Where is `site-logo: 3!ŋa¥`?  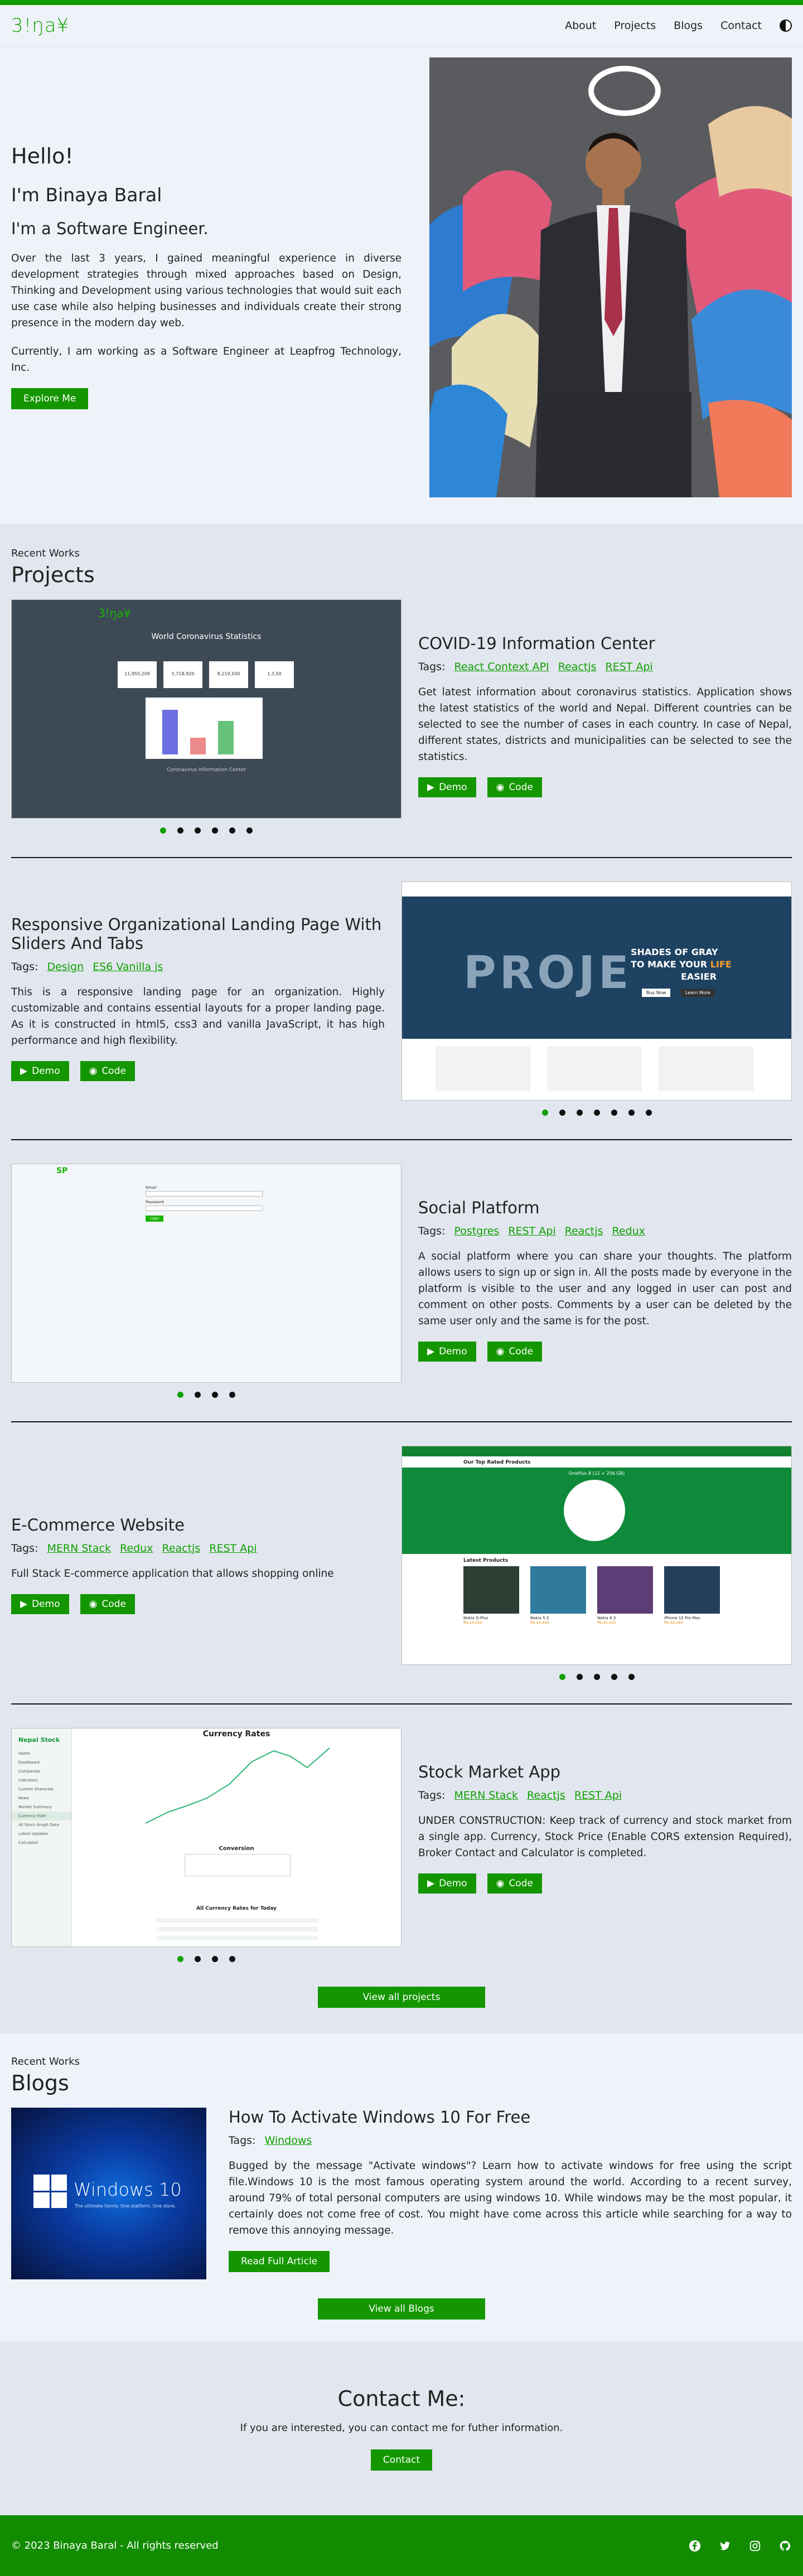
site-logo: 3!ŋa¥ is located at coordinates (40, 26).